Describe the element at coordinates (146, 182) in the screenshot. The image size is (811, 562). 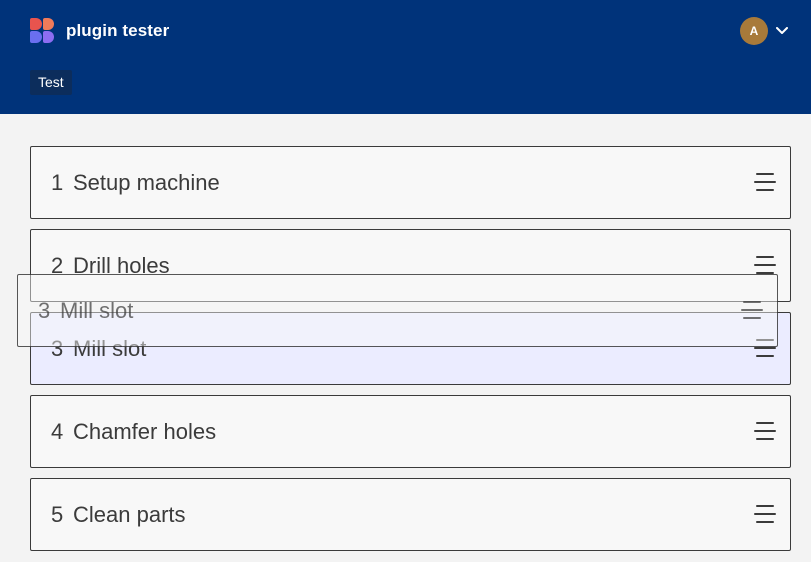
I see `step-label: Setup machine` at that location.